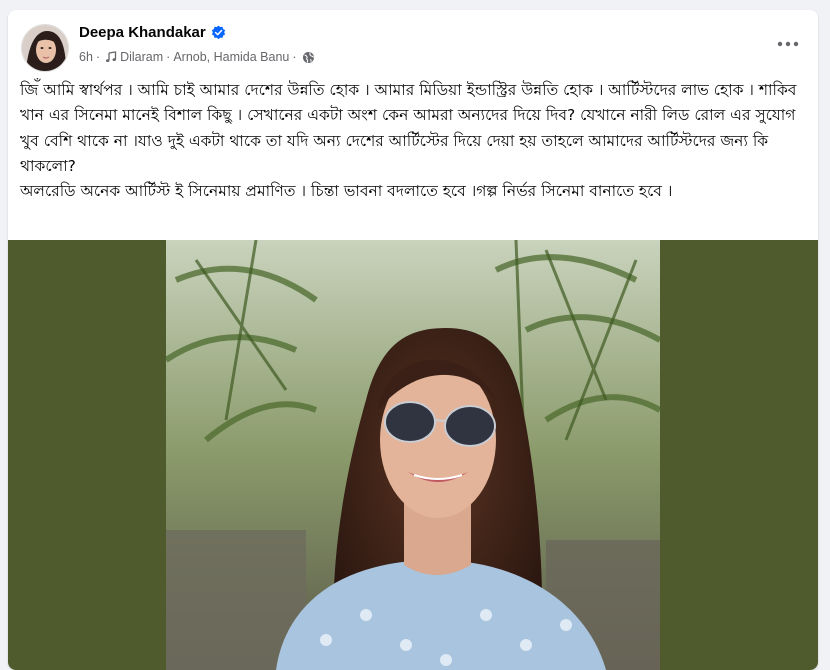 This screenshot has width=830, height=670. I want to click on author-name-row: Deepa Khandakar, so click(152, 32).